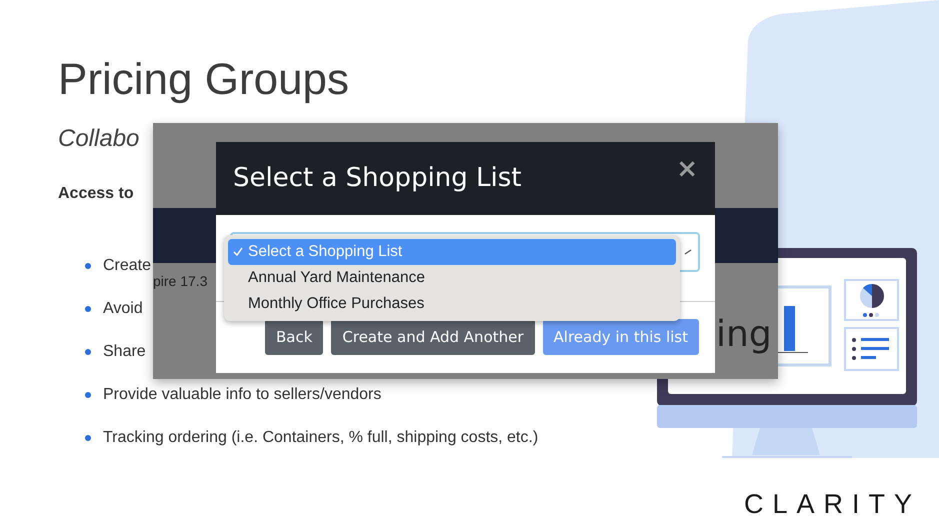 This screenshot has height=528, width=939. Describe the element at coordinates (242, 395) in the screenshot. I see `bullet-text: Provide valuable info to sellers/vendors` at that location.